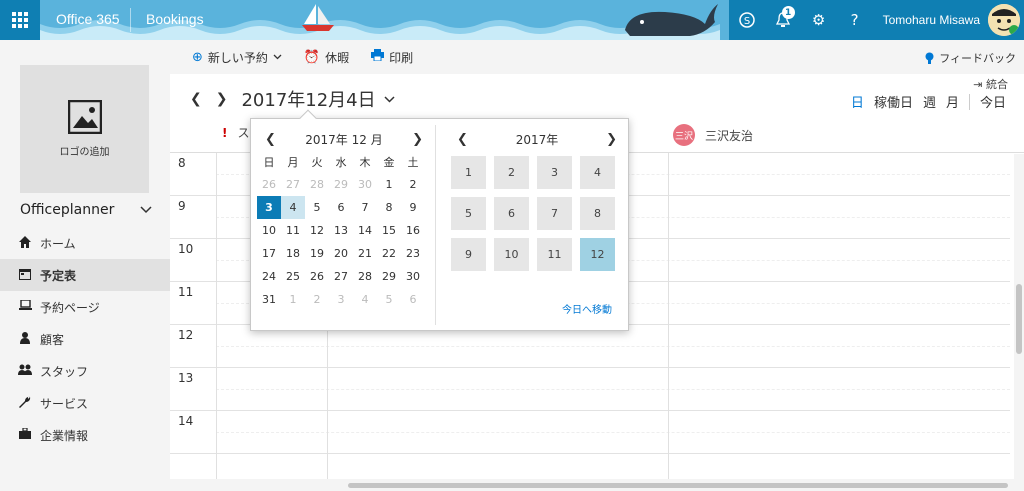 The image size is (1024, 491). Describe the element at coordinates (25, 275) in the screenshot. I see `calendar-icon` at that location.